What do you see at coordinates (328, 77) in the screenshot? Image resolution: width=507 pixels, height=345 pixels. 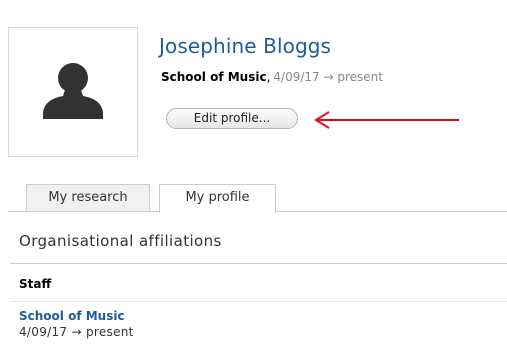 I see `profile-dates: 4/09/17 → present` at bounding box center [328, 77].